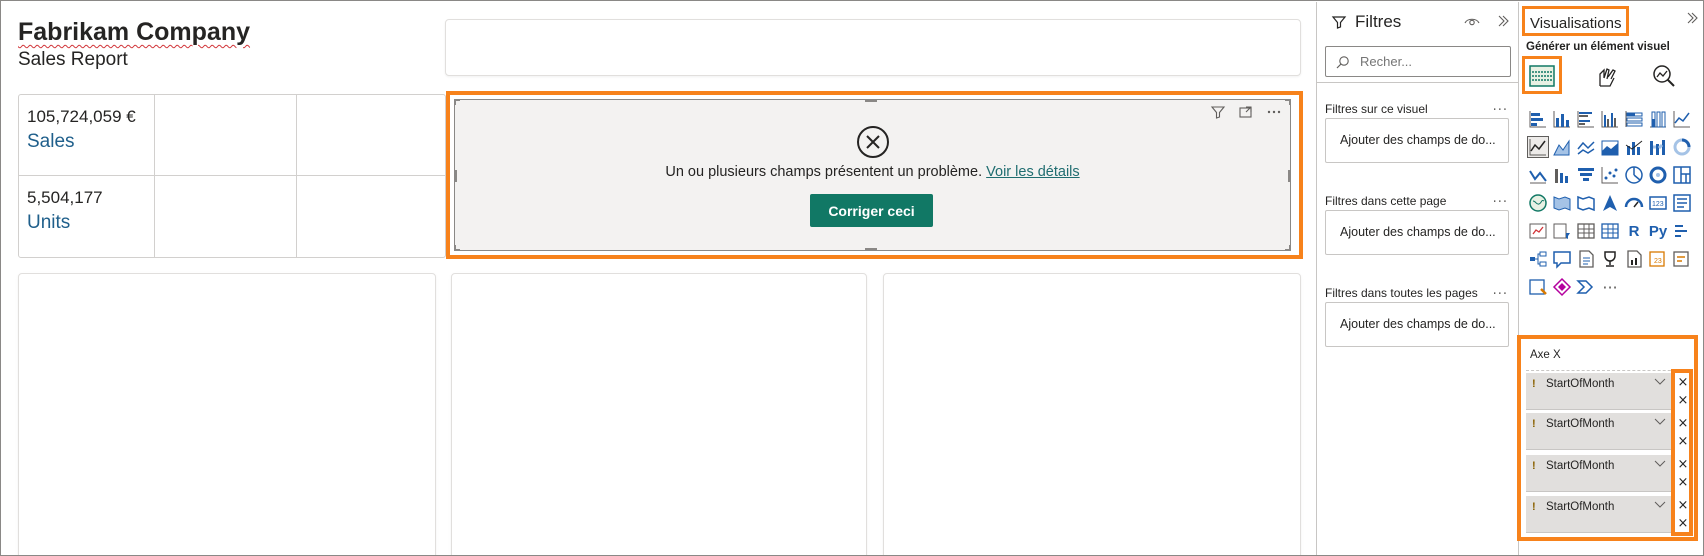  What do you see at coordinates (1610, 231) in the screenshot?
I see `matrix-icon` at bounding box center [1610, 231].